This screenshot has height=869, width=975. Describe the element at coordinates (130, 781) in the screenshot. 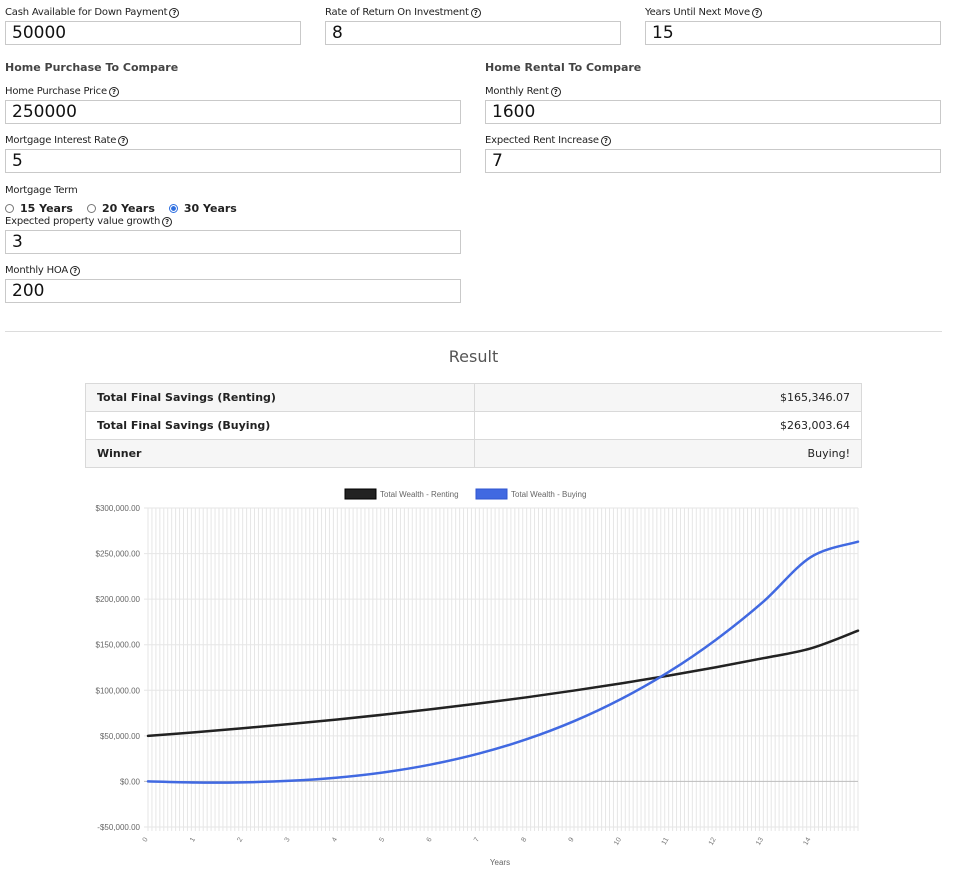

I see `y-tick-label: $0.00` at that location.